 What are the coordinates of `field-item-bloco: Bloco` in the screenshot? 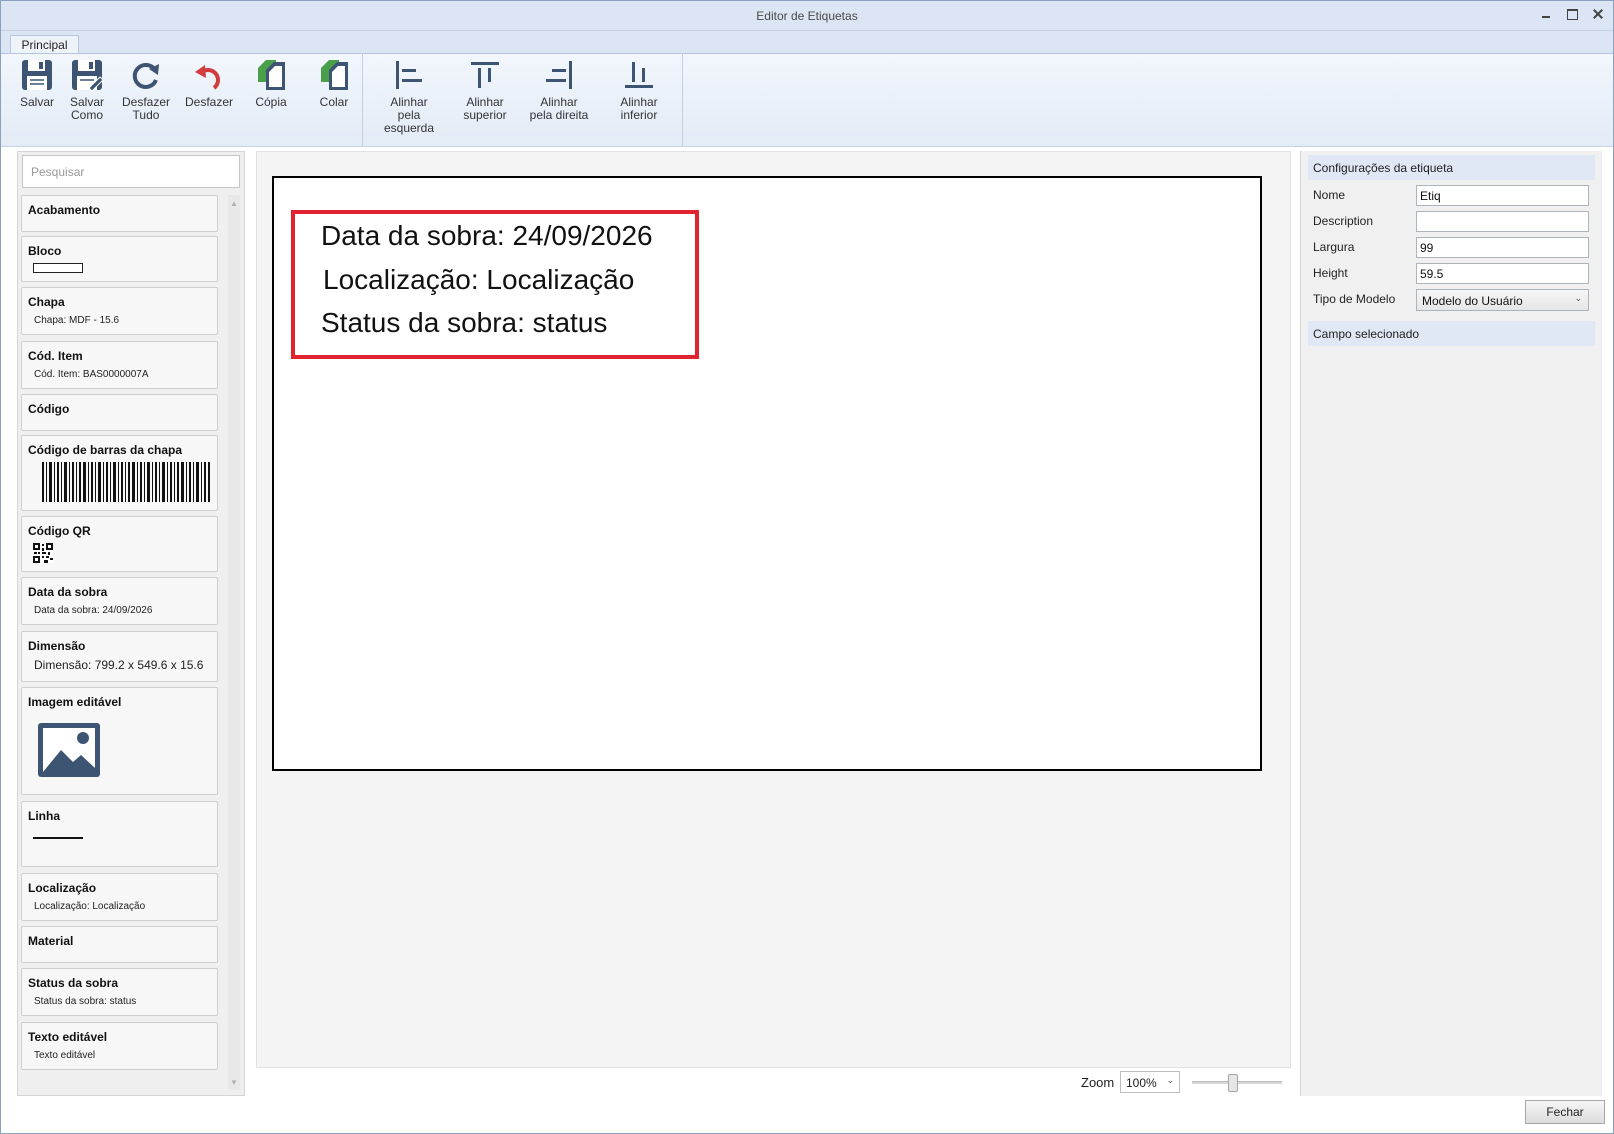 It's located at (119, 259).